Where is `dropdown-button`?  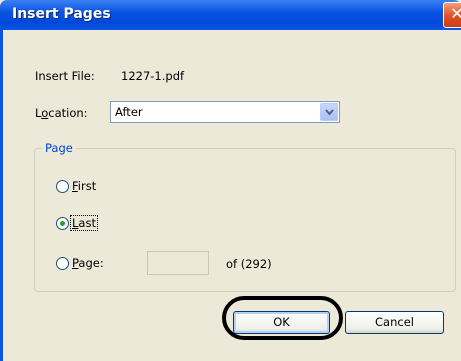
dropdown-button is located at coordinates (329, 112).